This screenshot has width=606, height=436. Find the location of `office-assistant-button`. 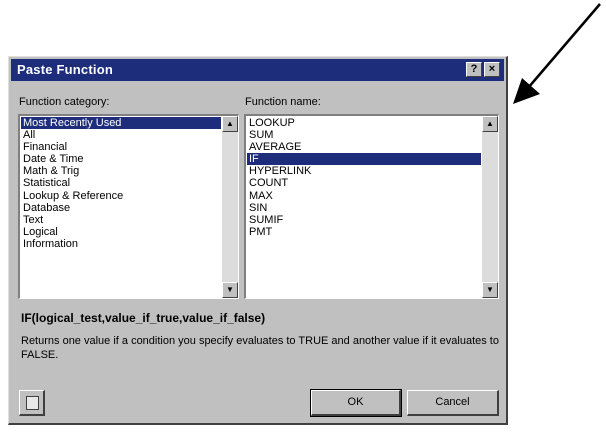

office-assistant-button is located at coordinates (32, 403).